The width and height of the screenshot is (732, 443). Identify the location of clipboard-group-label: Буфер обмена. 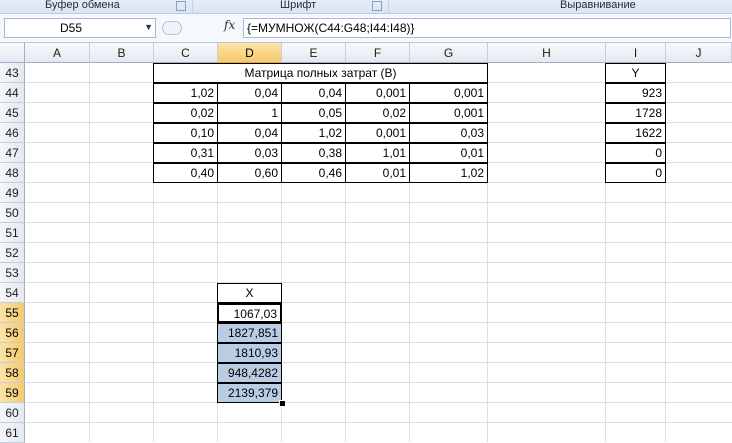
(82, 5).